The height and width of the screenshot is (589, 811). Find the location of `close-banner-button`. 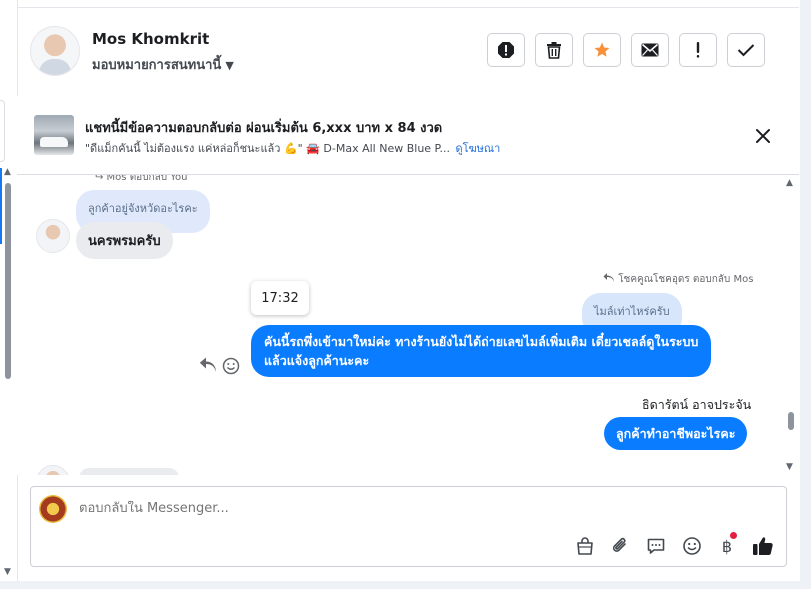

close-banner-button is located at coordinates (763, 136).